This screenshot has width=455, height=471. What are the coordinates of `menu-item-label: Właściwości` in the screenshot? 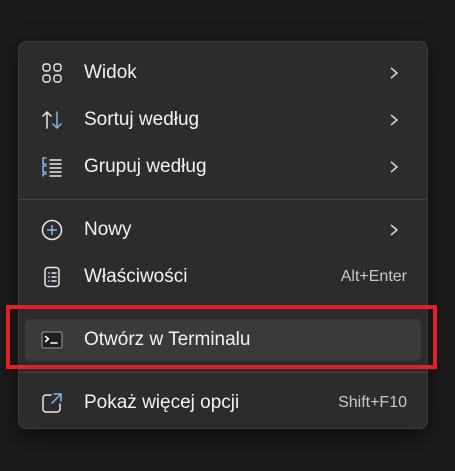 It's located at (136, 276).